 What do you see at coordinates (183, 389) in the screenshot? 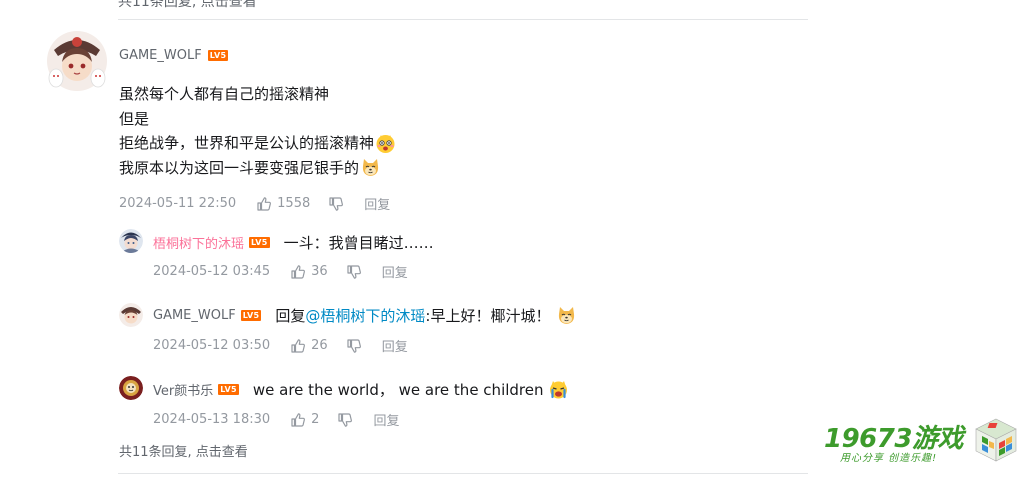
I see `username: Ver颜书乐` at bounding box center [183, 389].